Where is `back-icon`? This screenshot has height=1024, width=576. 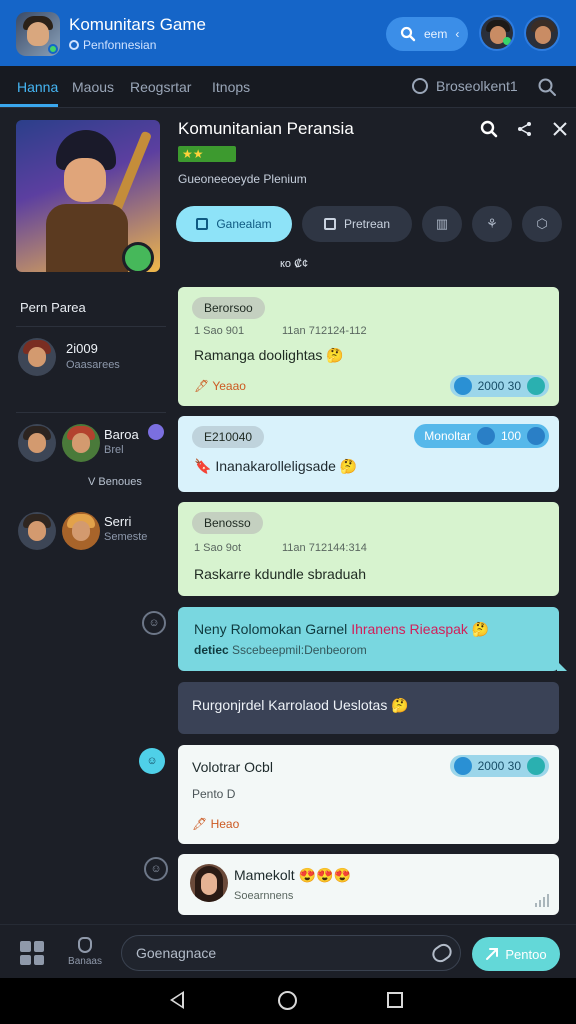
back-icon is located at coordinates (177, 1000).